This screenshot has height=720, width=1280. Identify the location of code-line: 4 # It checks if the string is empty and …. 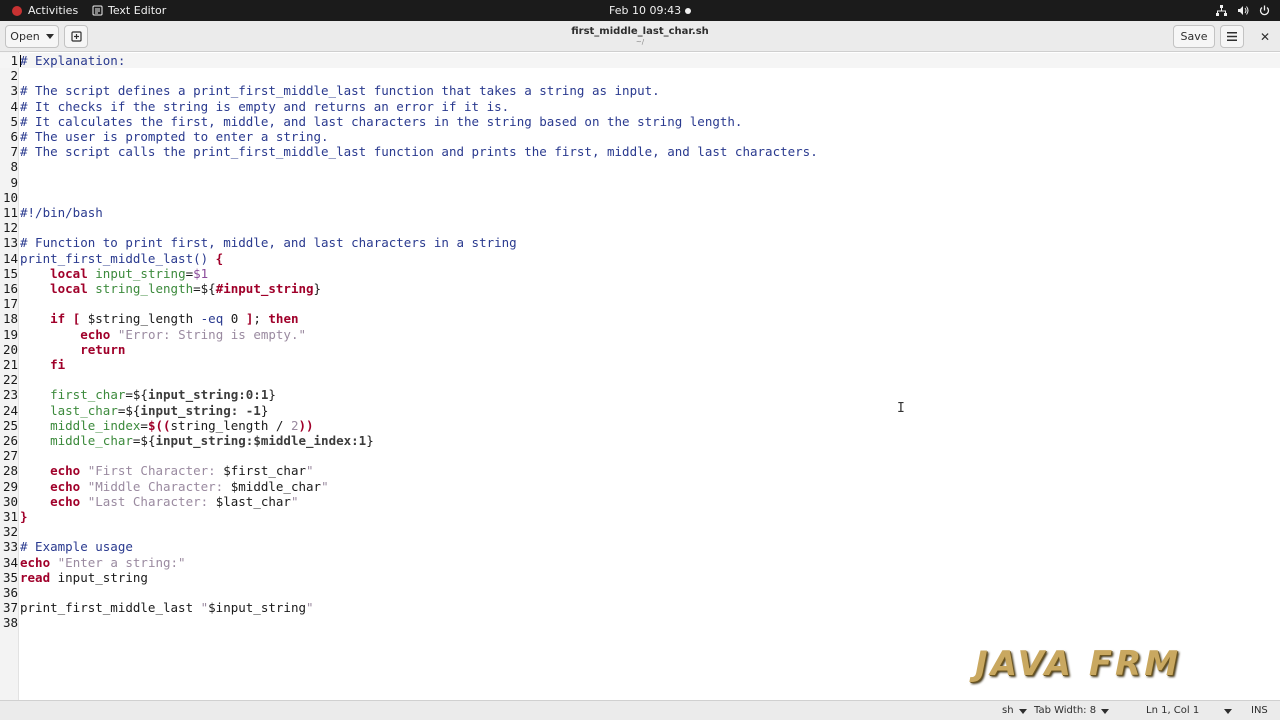
(640, 106).